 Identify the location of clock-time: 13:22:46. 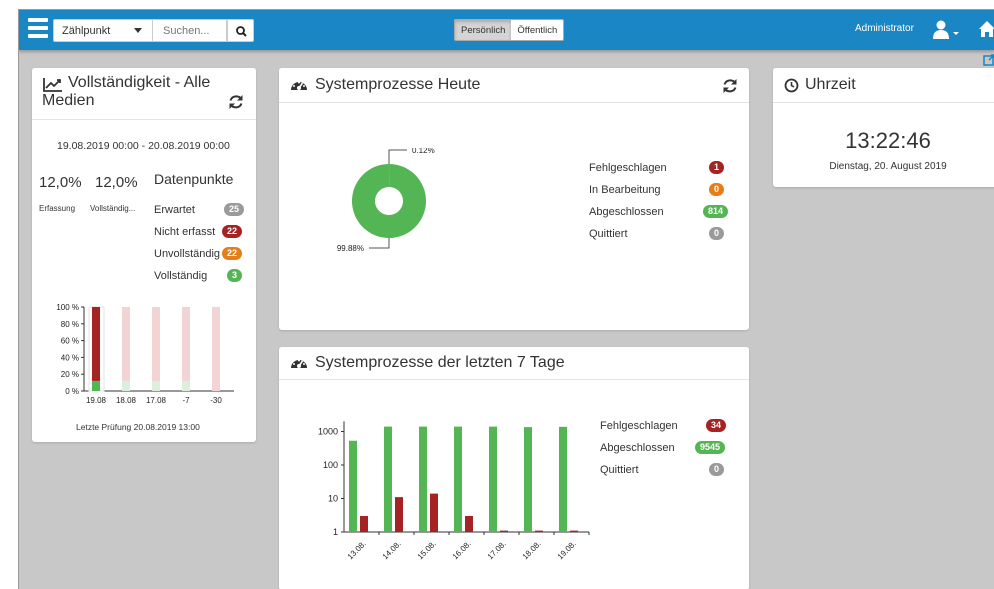
(888, 140).